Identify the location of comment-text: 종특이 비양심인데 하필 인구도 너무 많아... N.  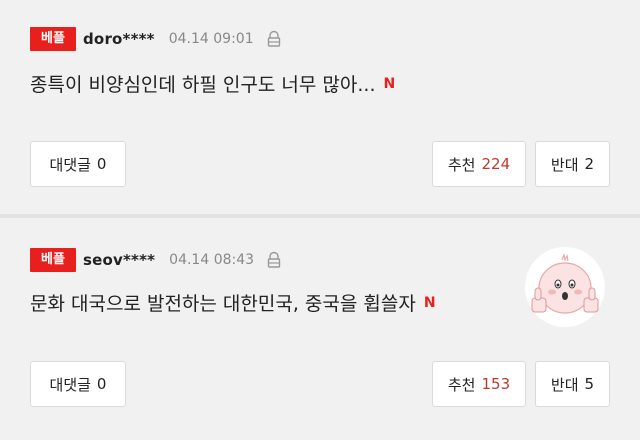
(212, 83).